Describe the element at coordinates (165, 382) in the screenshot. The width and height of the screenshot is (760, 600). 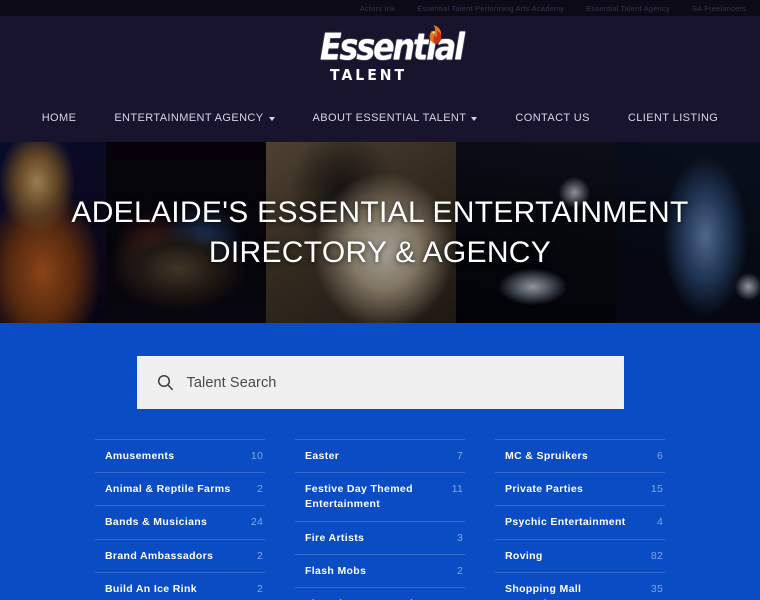
I see `search-icon` at that location.